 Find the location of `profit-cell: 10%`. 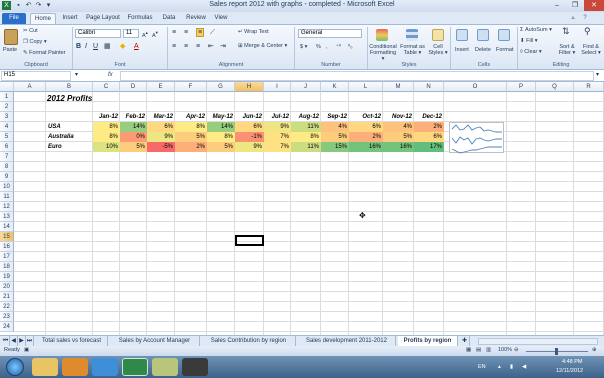

profit-cell: 10% is located at coordinates (106, 147).